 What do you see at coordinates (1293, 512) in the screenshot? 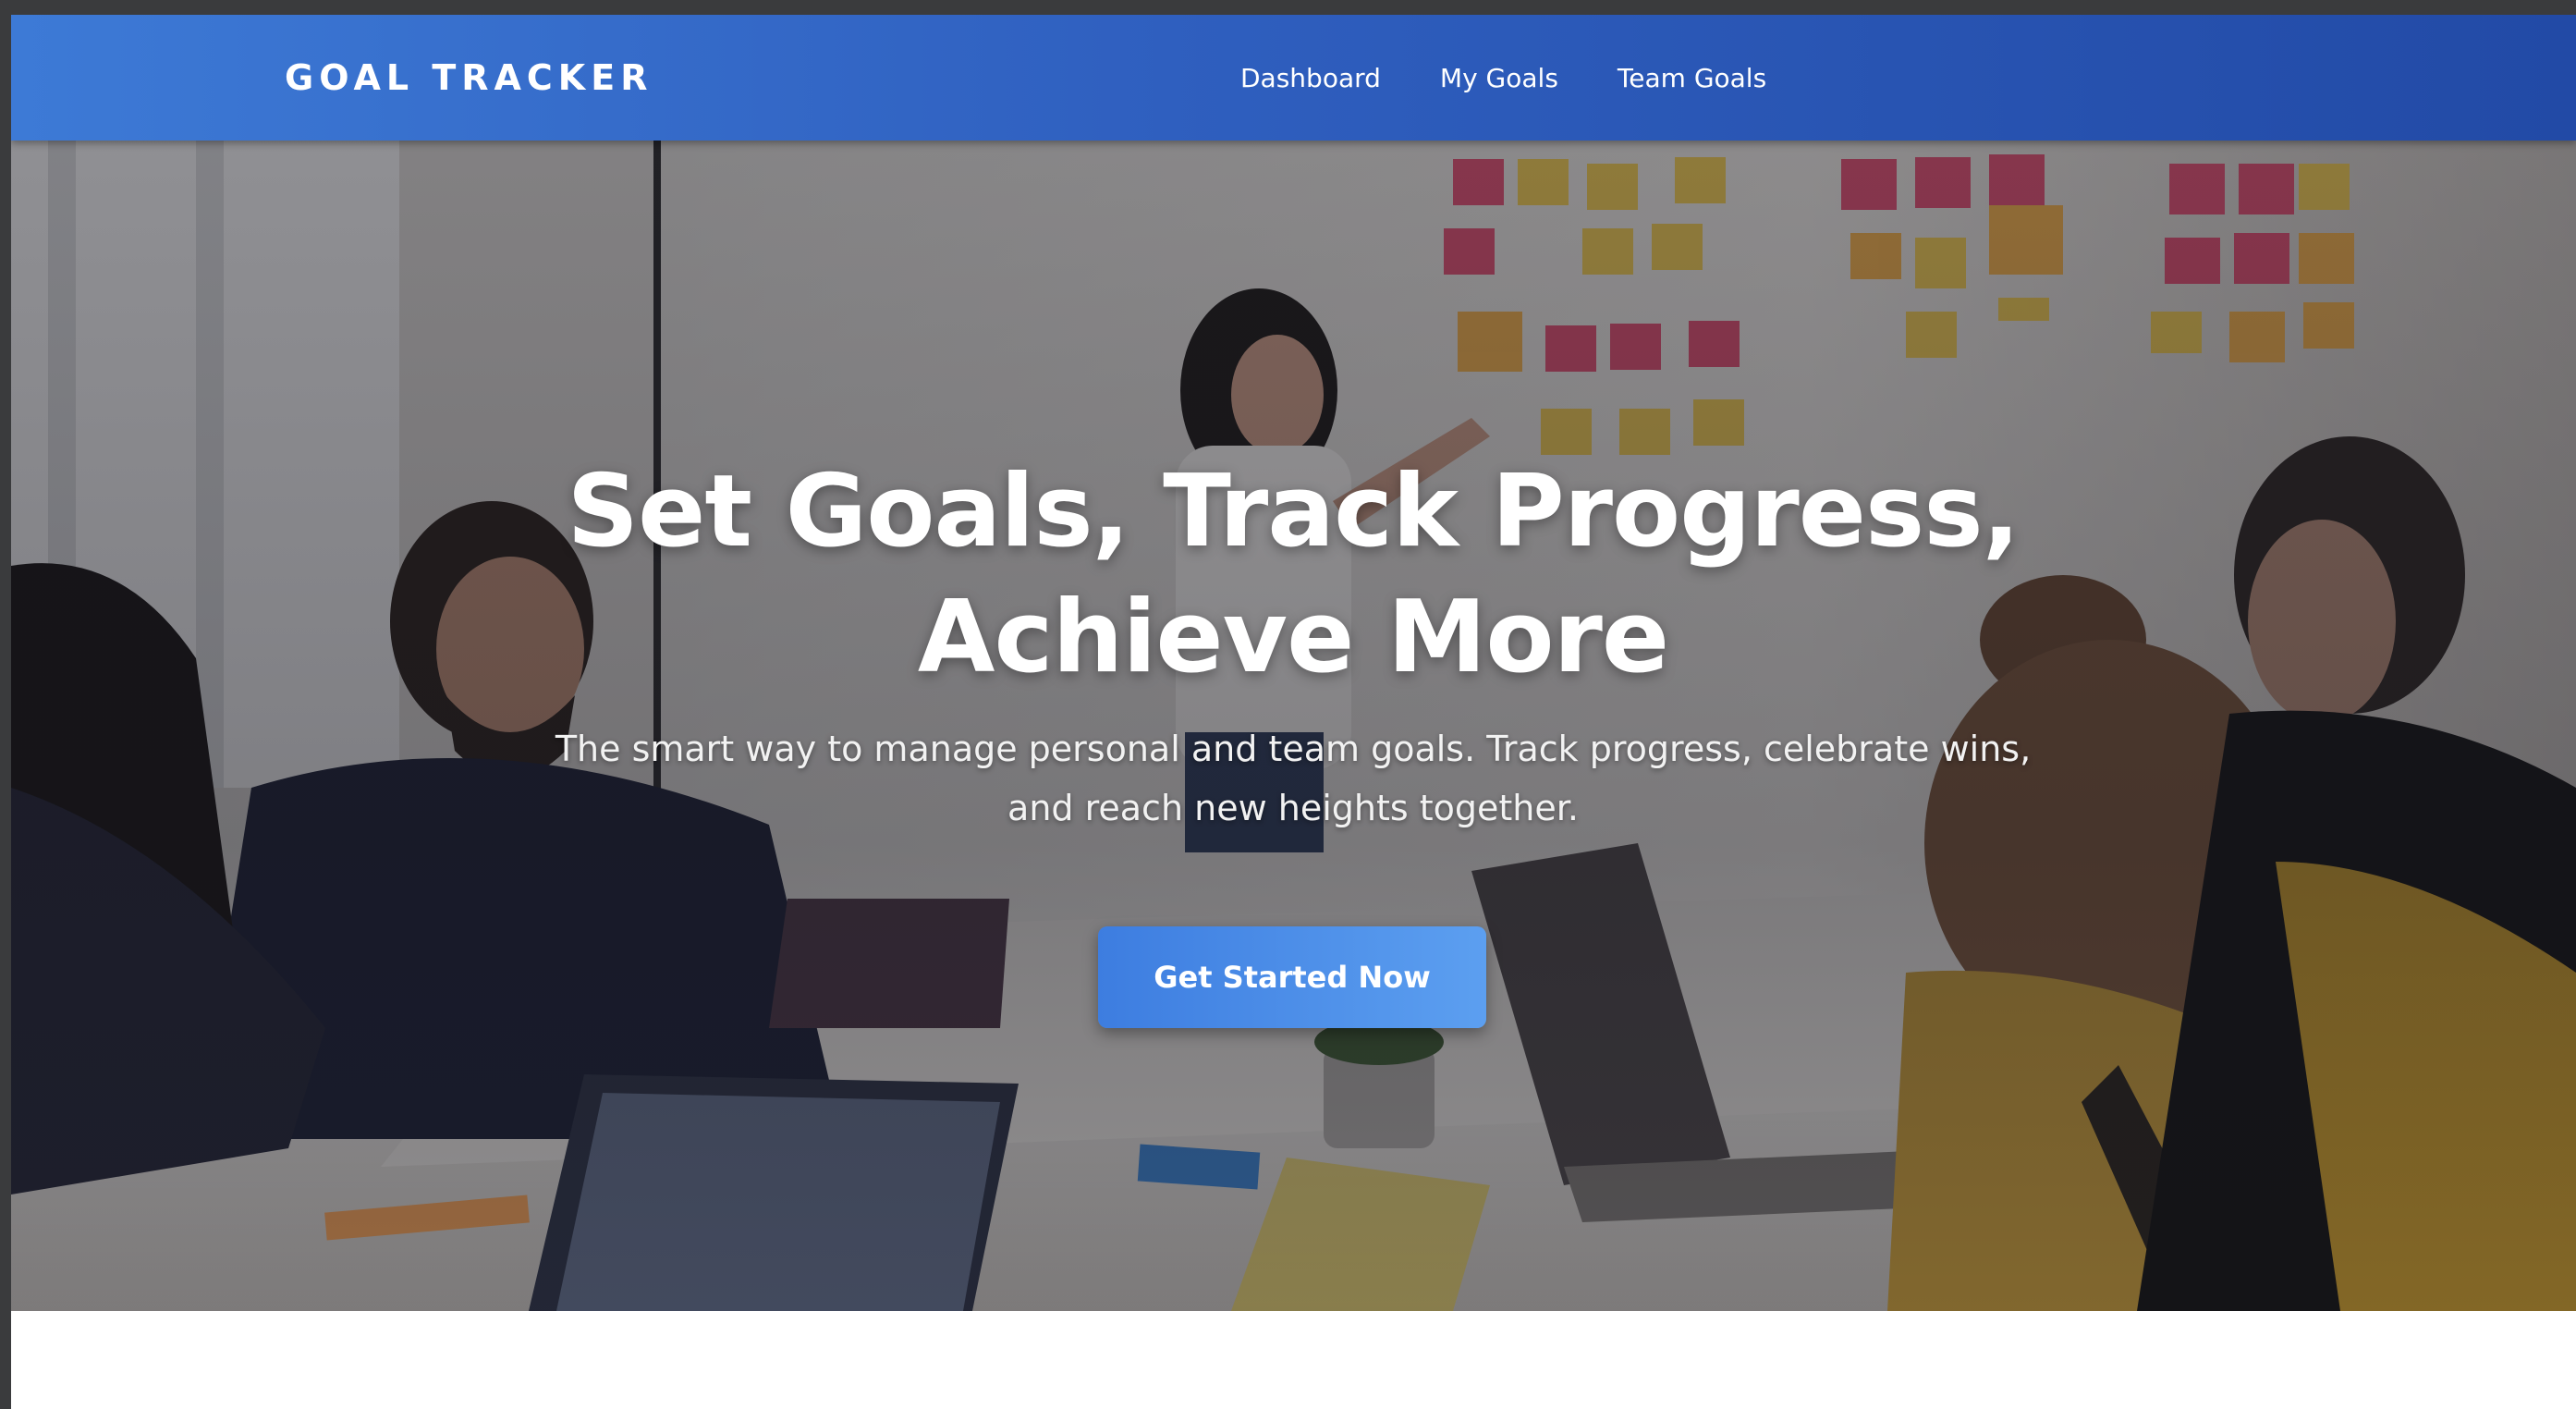
I see `hero-title-line-1: Set Goals, Track Progress,` at bounding box center [1293, 512].